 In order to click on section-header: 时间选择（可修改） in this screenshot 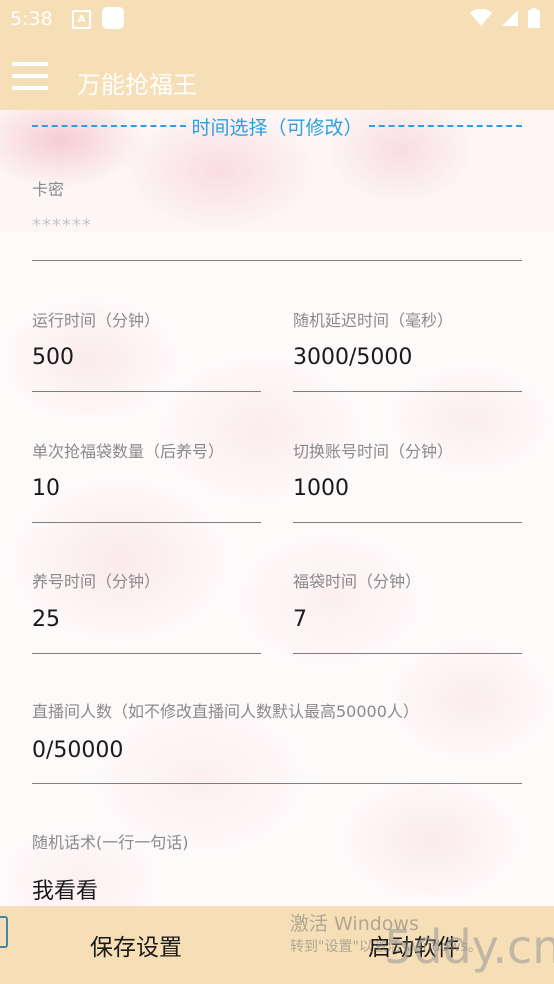, I will do `click(277, 126)`.